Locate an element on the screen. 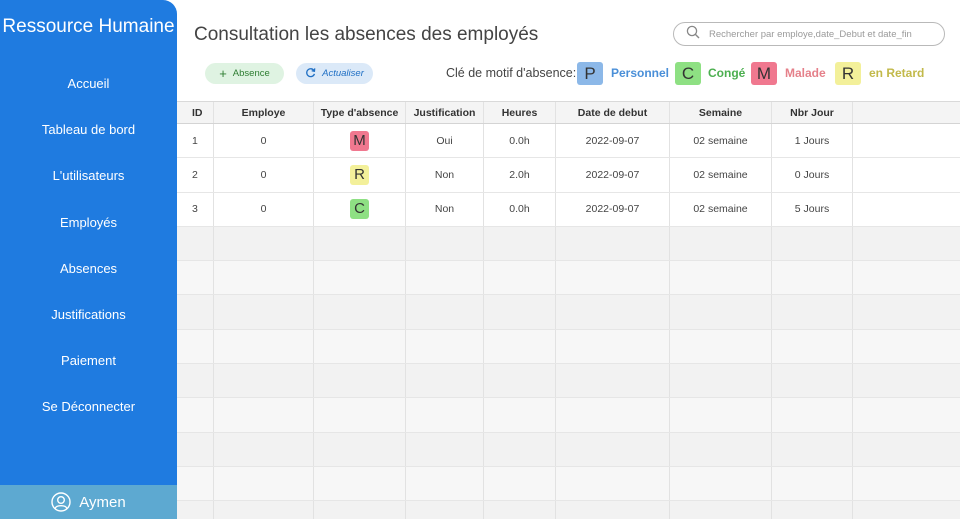 This screenshot has height=519, width=960. sidebar-item-utilisateurs: L'utilisateurs is located at coordinates (88, 181).